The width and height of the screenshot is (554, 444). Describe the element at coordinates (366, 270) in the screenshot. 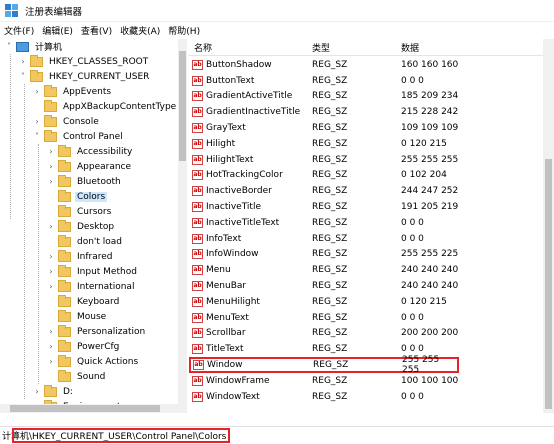

I see `value-row: ab Menu REG_SZ 240 240 240` at that location.